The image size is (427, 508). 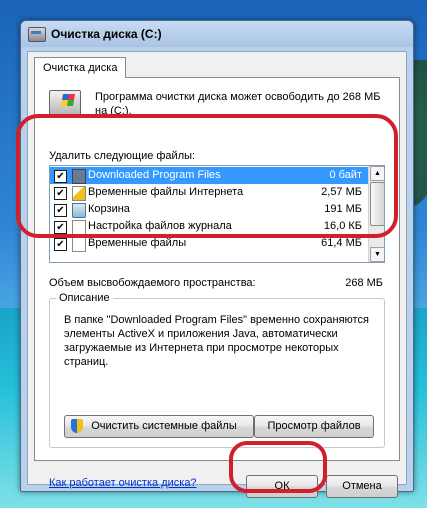 I want to click on list-item: ✔ Корзина 191 МБ, so click(x=209, y=209).